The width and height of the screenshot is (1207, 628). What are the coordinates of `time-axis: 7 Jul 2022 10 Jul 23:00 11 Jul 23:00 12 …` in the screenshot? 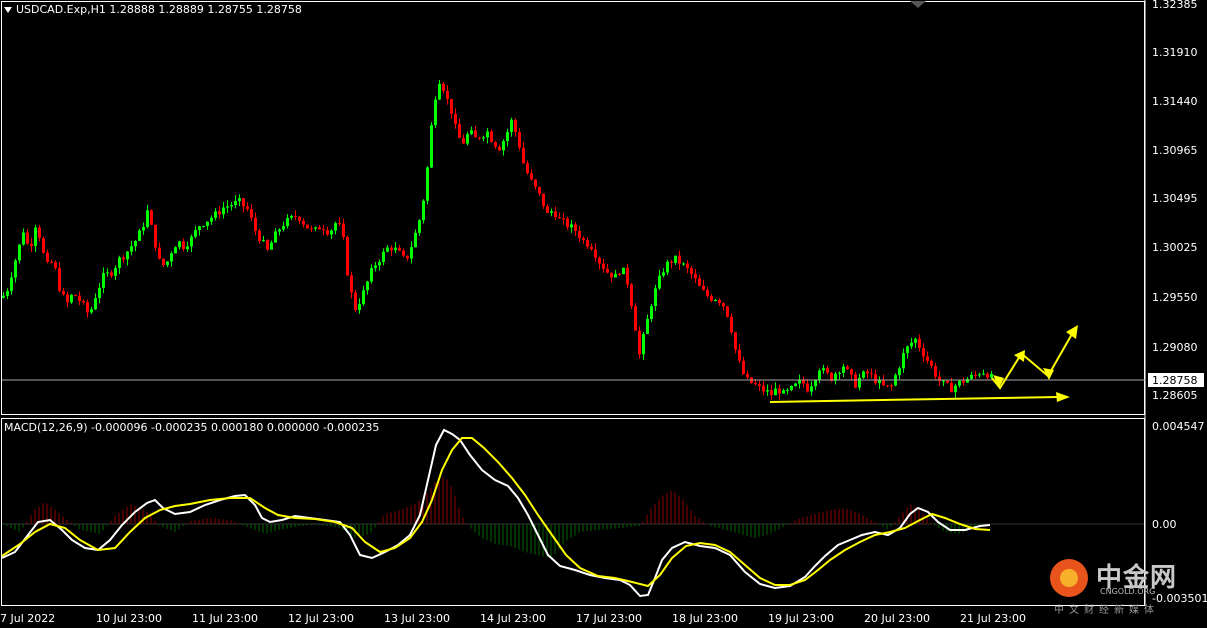 It's located at (513, 618).